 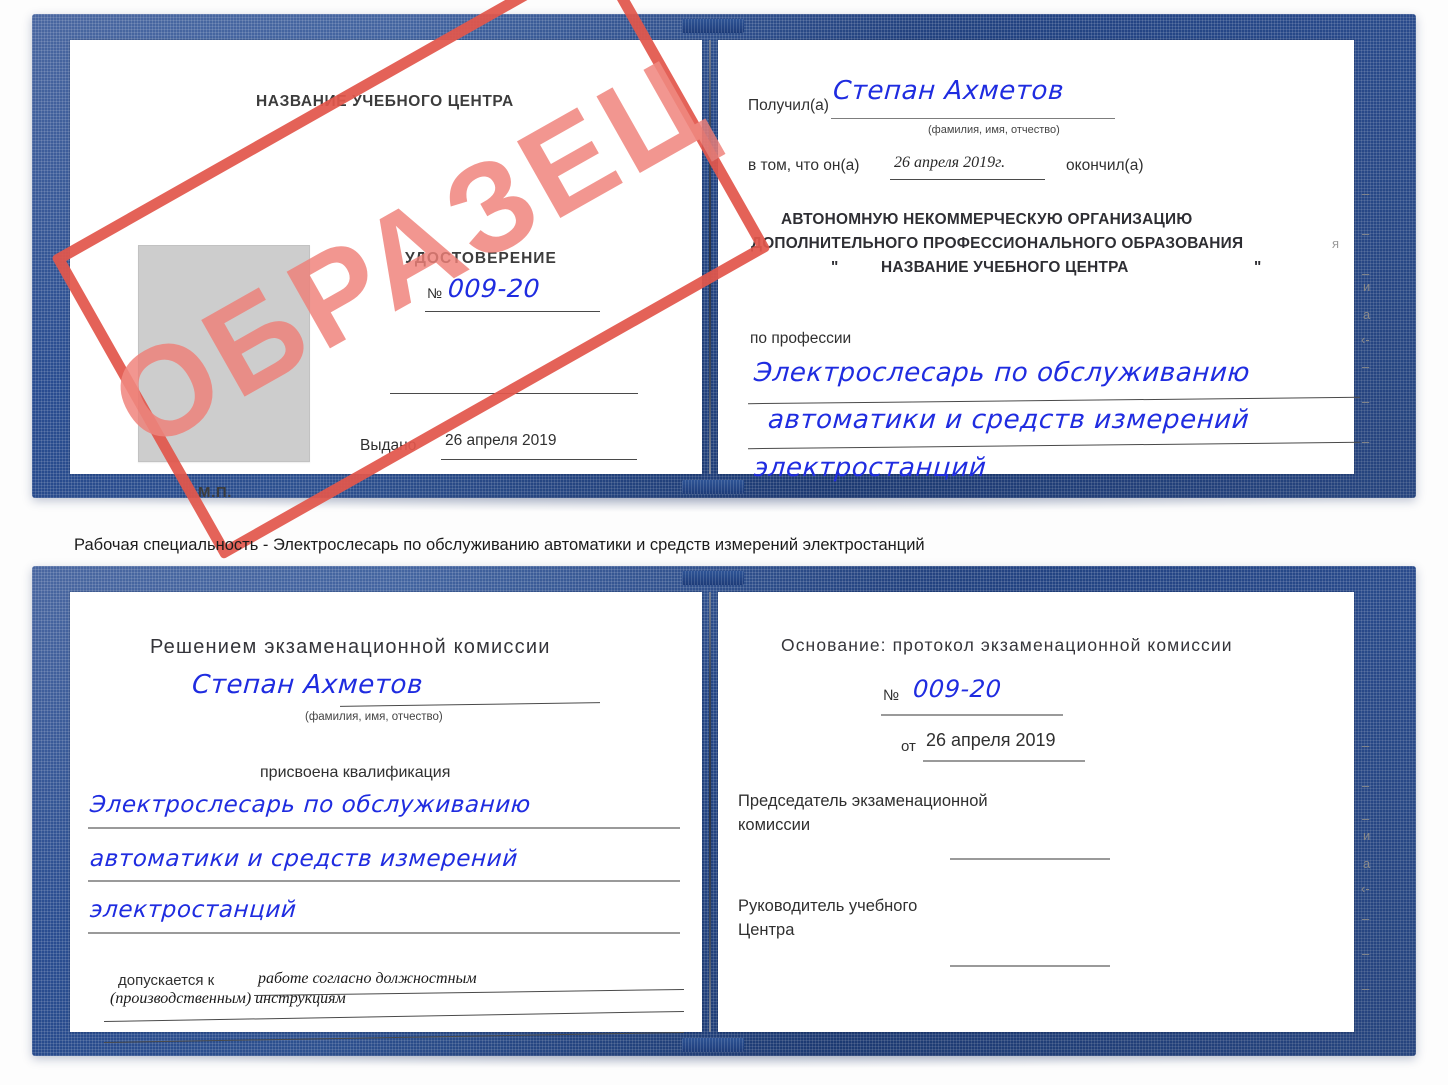 I want to click on doc2-director-line-2: Центра, so click(x=766, y=930).